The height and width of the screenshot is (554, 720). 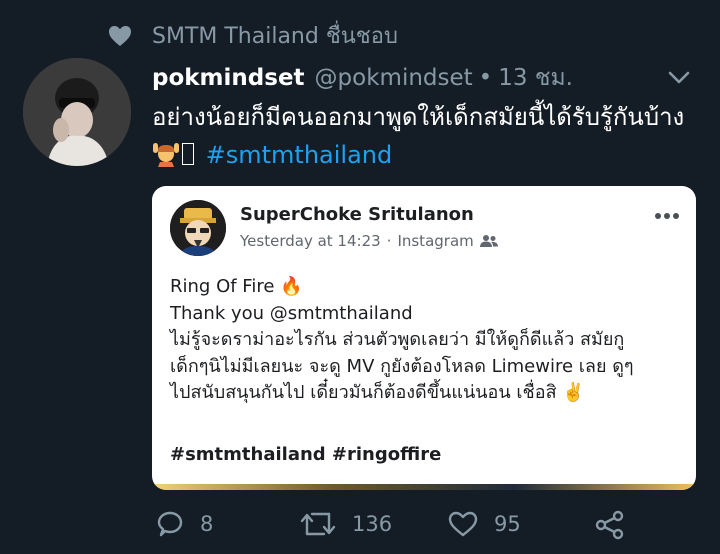 What do you see at coordinates (170, 524) in the screenshot?
I see `reply-icon` at bounding box center [170, 524].